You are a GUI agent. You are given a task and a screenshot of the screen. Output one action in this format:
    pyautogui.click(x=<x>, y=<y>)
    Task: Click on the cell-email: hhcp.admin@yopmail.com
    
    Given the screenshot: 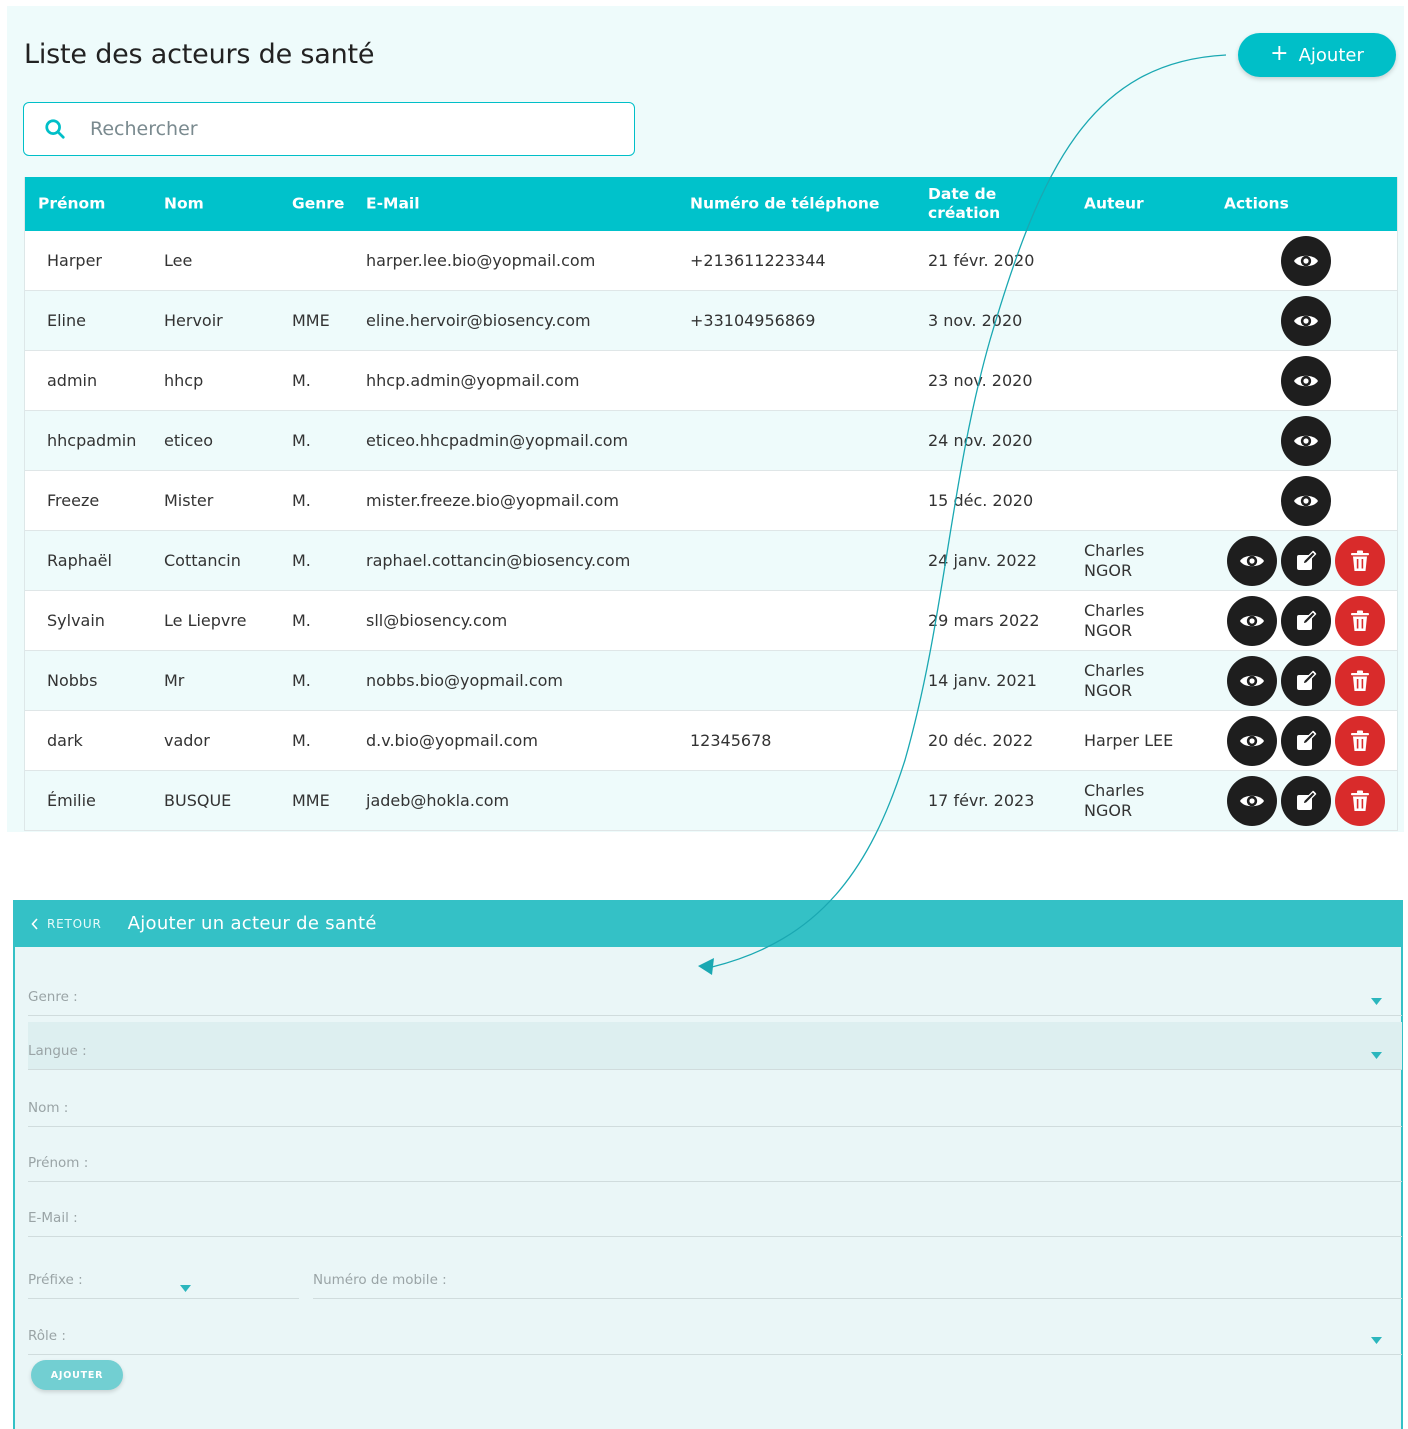 What is the action you would take?
    pyautogui.click(x=473, y=380)
    